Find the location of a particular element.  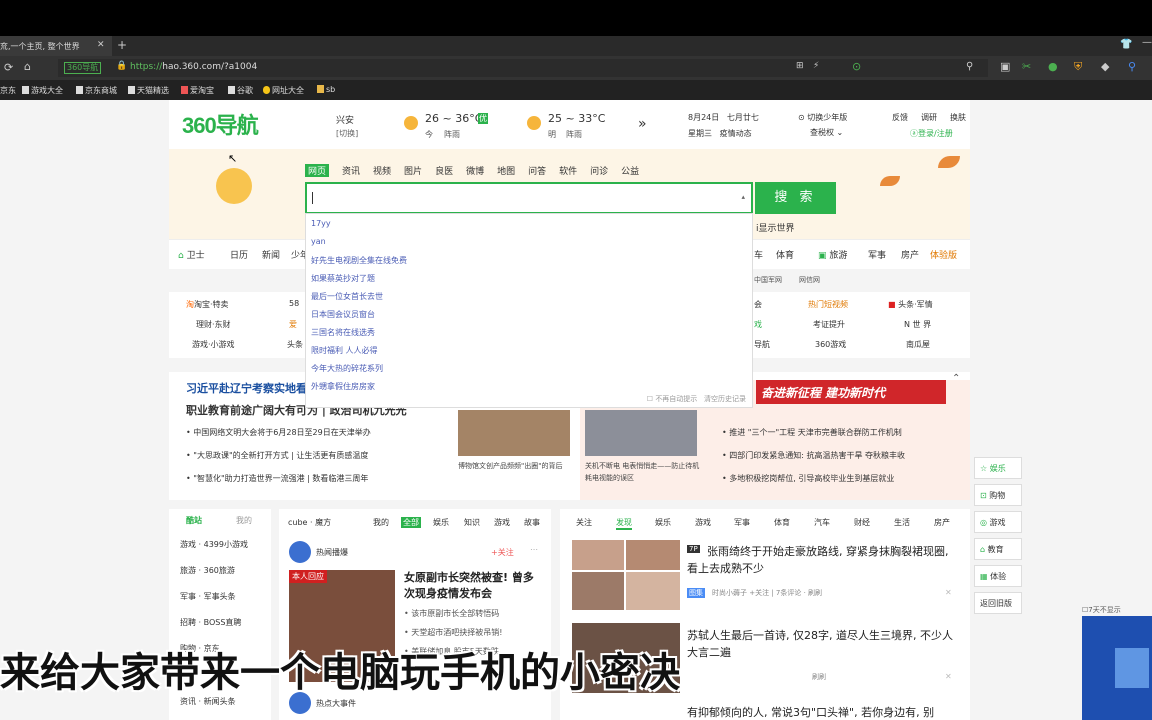

suggestion-item: 今年大热的碎花系列 is located at coordinates (347, 368).